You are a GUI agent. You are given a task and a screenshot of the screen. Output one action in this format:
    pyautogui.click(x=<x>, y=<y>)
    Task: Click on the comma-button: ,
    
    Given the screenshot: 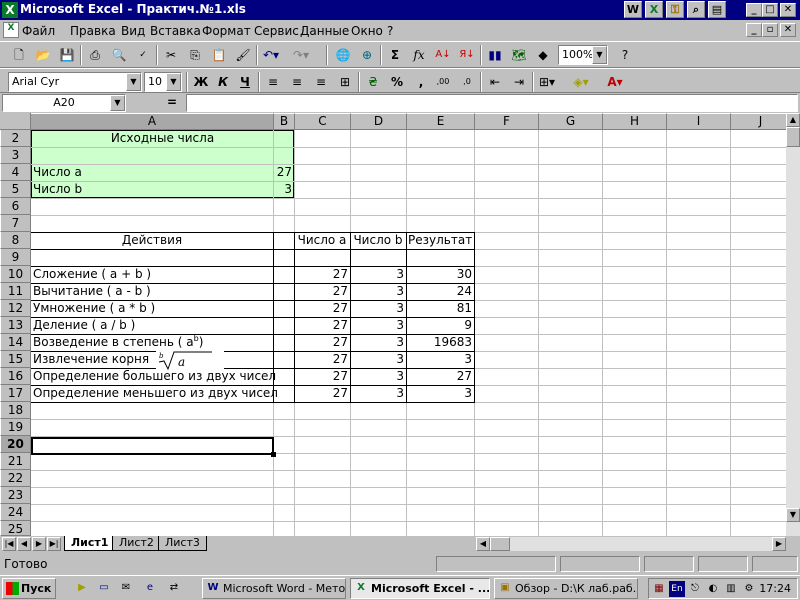 What is the action you would take?
    pyautogui.click(x=421, y=82)
    